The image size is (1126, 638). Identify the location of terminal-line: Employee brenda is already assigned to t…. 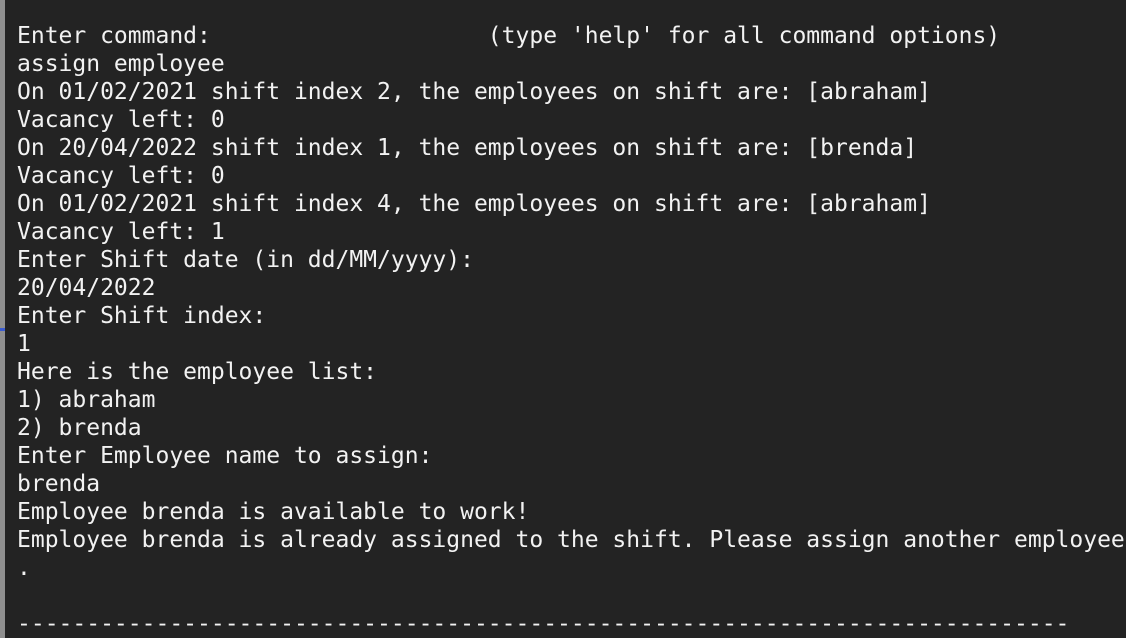
(571, 540).